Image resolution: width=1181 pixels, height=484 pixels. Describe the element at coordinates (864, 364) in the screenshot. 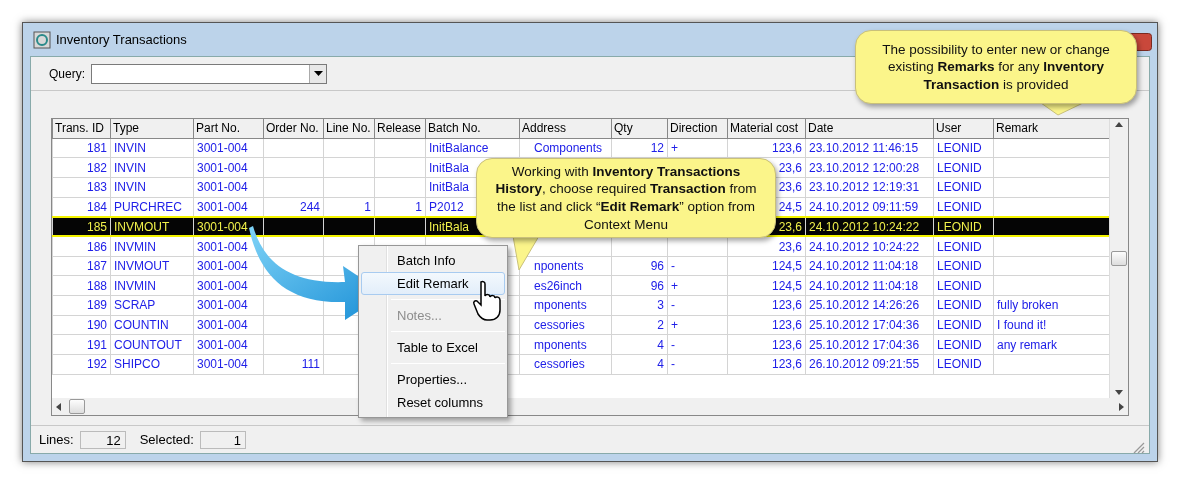

I see `table-cell: 26.10.2012 09:21:55` at that location.